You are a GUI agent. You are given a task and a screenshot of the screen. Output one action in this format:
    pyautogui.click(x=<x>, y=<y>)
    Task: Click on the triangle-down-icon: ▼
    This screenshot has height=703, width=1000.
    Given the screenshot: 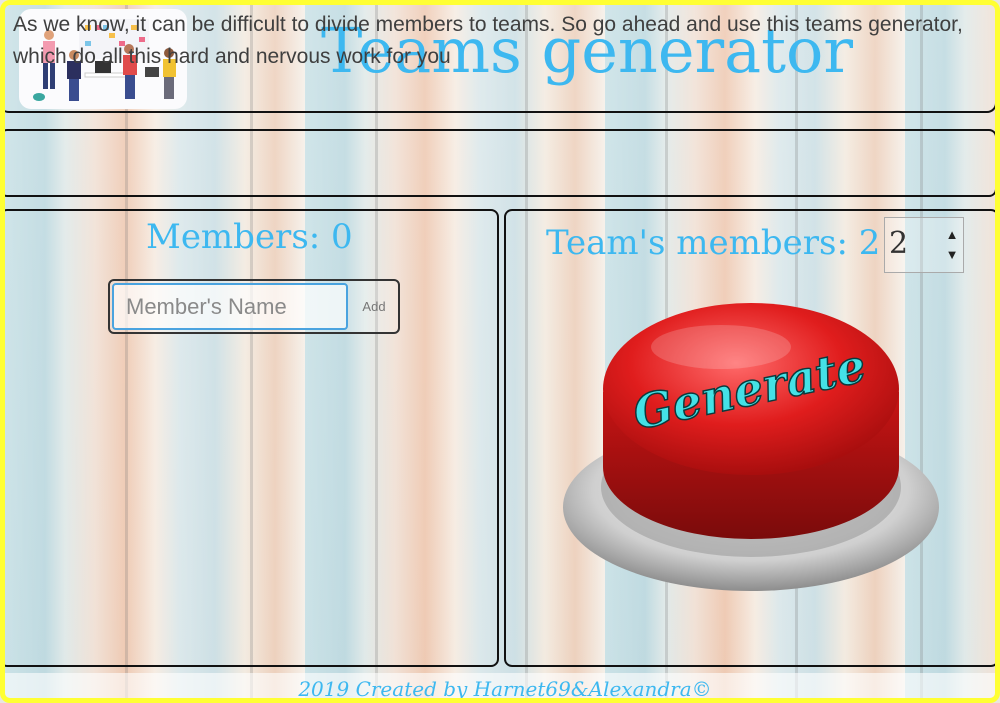 What is the action you would take?
    pyautogui.click(x=952, y=255)
    